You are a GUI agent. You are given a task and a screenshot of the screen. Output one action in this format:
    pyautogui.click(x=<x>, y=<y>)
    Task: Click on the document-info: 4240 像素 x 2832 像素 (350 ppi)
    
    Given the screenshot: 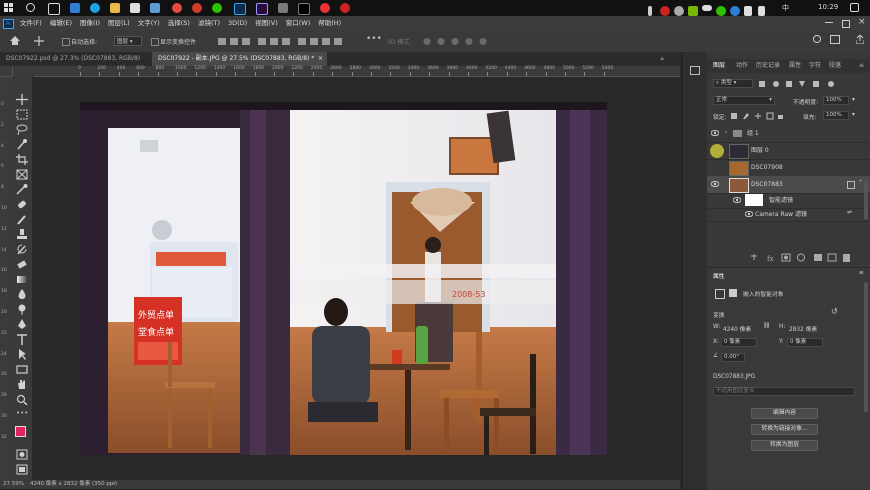 What is the action you would take?
    pyautogui.click(x=73, y=484)
    